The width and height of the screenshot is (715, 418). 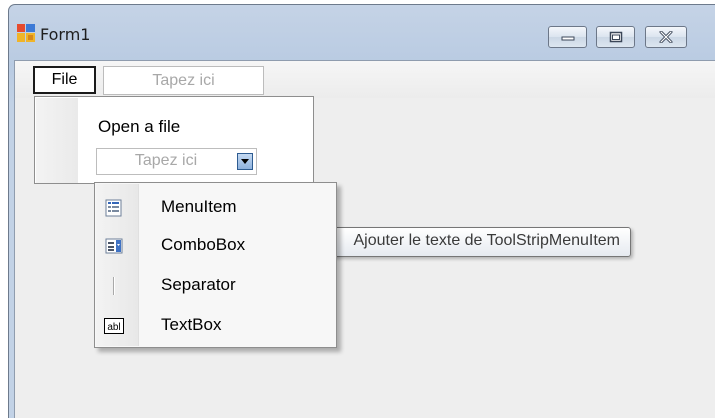 I want to click on svg-text: abl, so click(x=113, y=327).